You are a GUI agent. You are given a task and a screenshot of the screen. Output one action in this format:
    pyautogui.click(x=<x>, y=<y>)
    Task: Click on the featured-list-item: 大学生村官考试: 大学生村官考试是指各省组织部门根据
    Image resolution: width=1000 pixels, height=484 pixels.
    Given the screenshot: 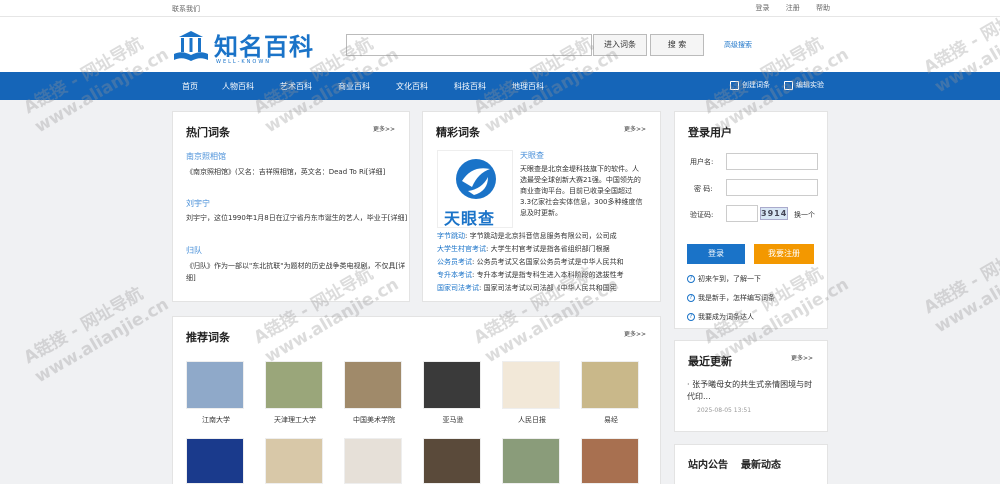 What is the action you would take?
    pyautogui.click(x=542, y=249)
    